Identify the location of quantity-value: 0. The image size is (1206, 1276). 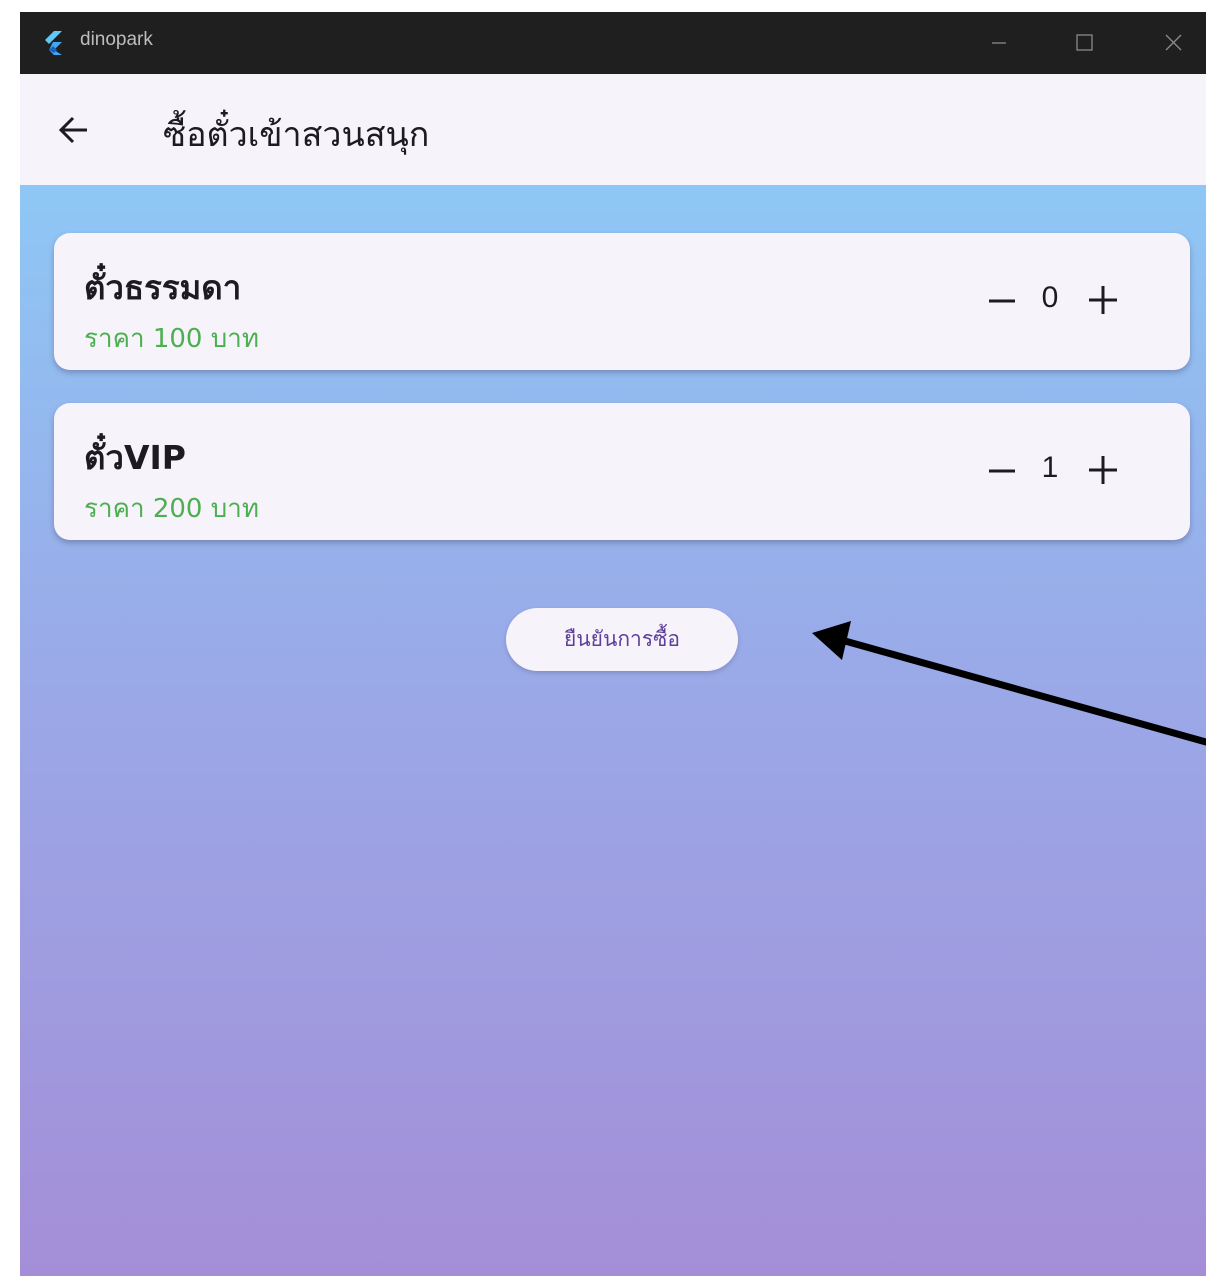
(1050, 297).